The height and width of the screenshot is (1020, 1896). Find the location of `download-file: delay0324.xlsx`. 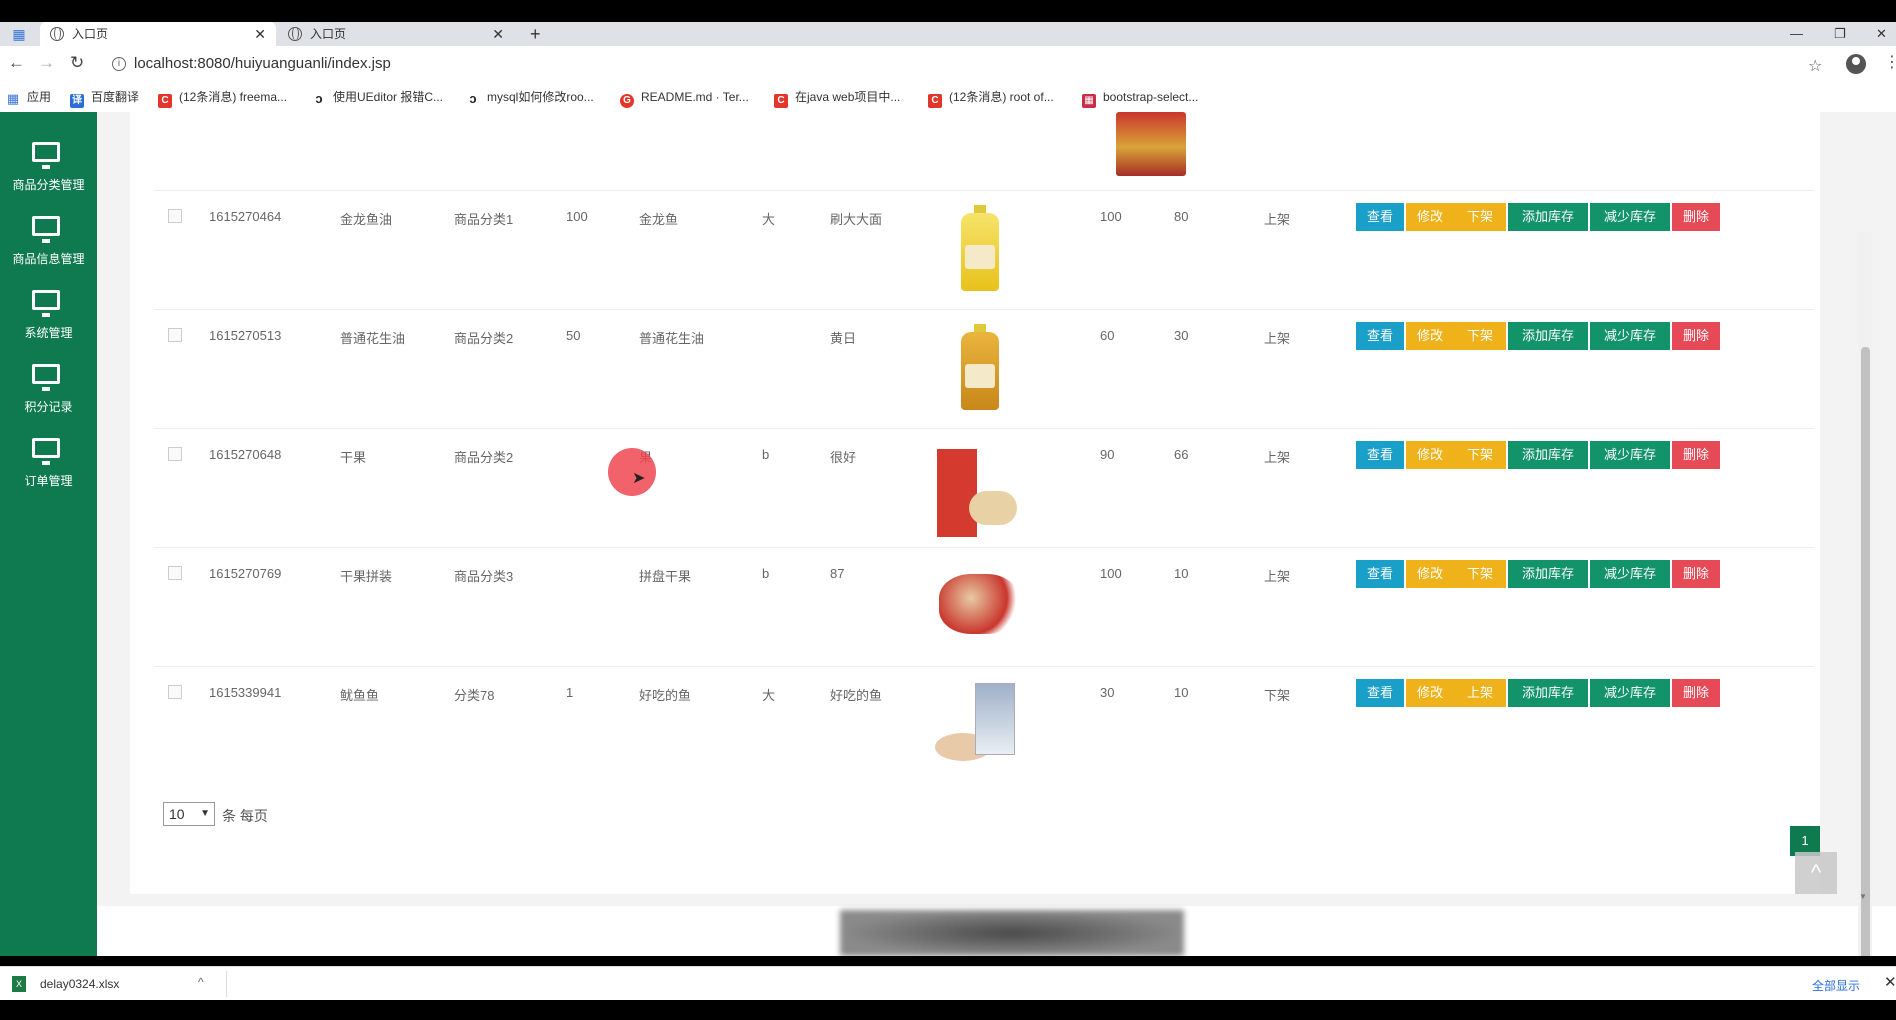

download-file: delay0324.xlsx is located at coordinates (79, 984).